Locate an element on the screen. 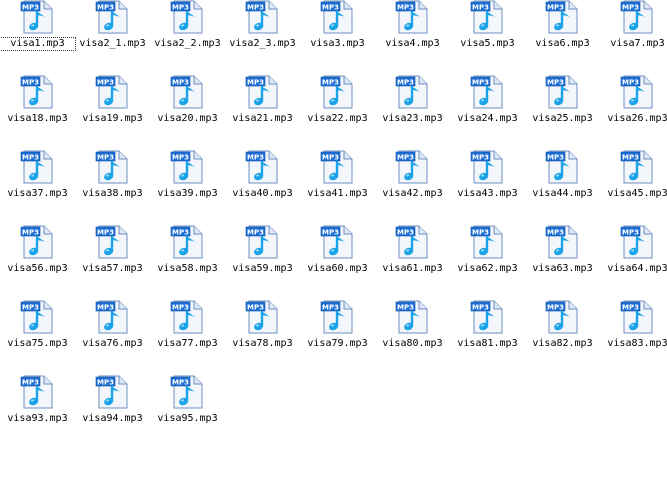 This screenshot has width=667, height=479. file-item: MP3 visa1.mp3 is located at coordinates (38, 37).